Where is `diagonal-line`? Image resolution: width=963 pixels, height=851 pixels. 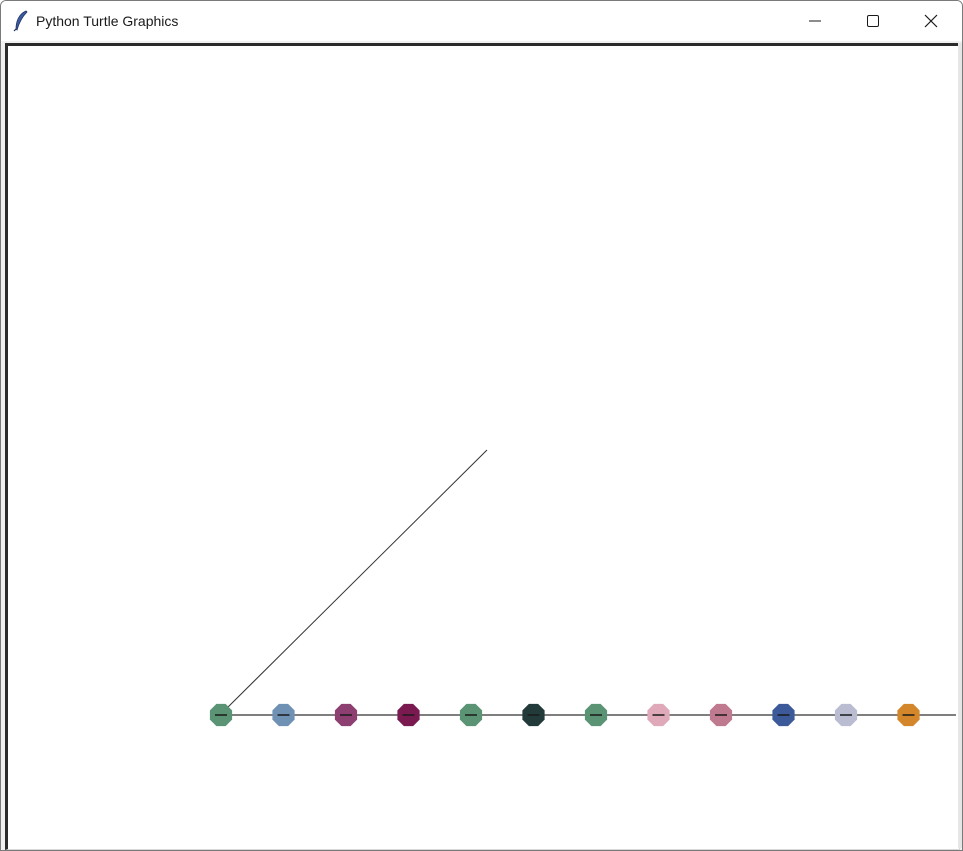 diagonal-line is located at coordinates (355, 581).